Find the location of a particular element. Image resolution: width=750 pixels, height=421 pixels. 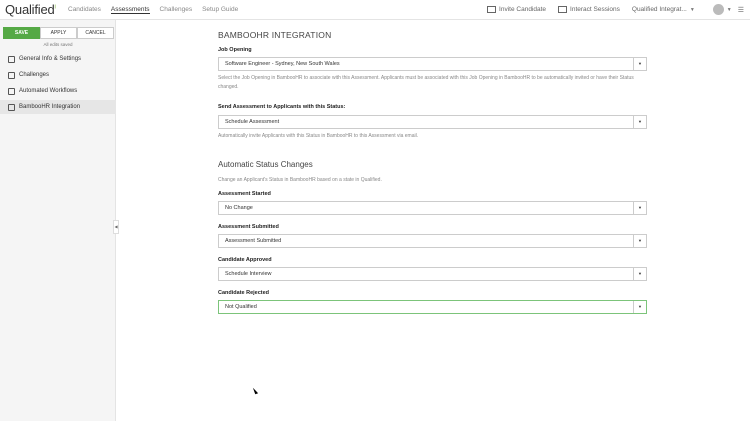

avatar is located at coordinates (718, 9).